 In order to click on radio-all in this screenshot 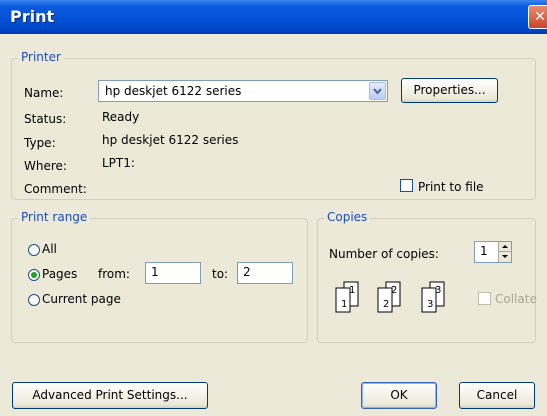, I will do `click(34, 250)`.